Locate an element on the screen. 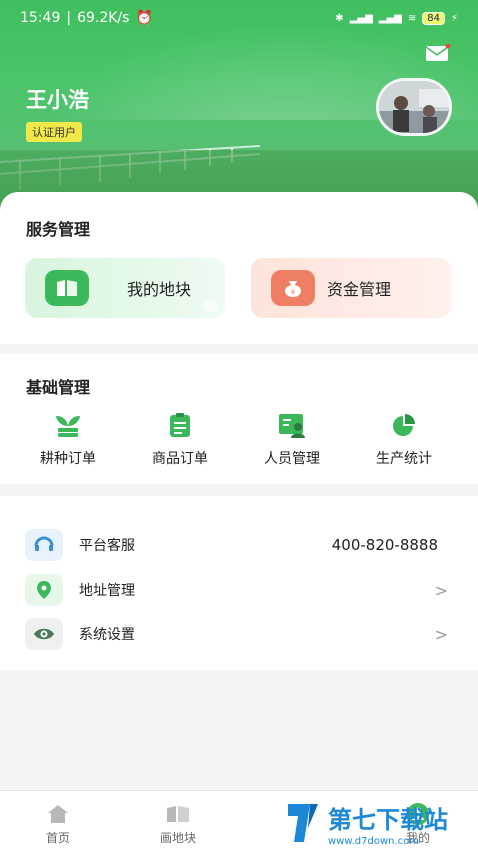  watermark-url: www.d7down.com is located at coordinates (373, 841).